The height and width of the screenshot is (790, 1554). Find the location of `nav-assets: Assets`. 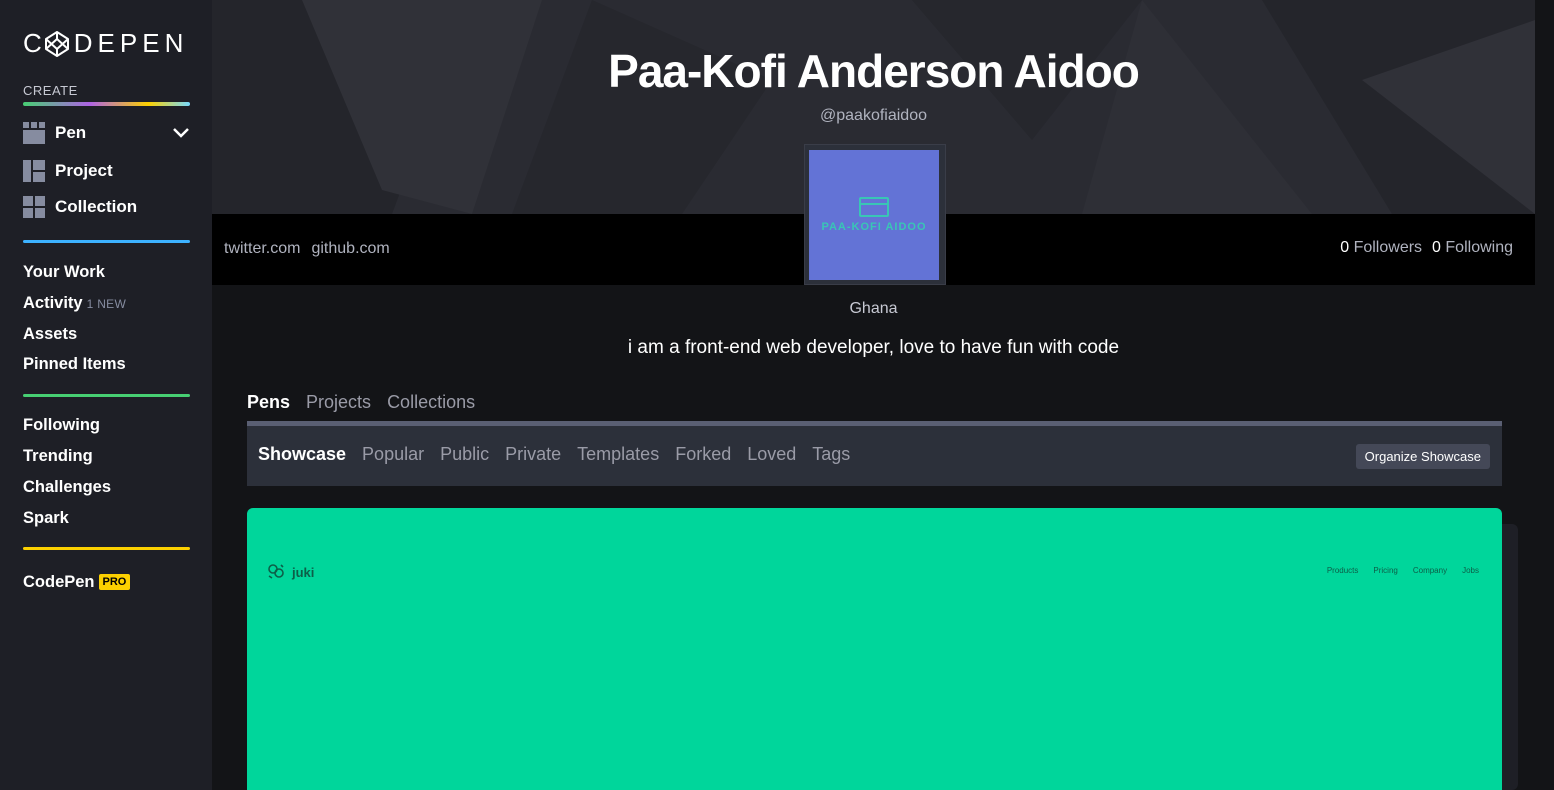

nav-assets: Assets is located at coordinates (50, 334).